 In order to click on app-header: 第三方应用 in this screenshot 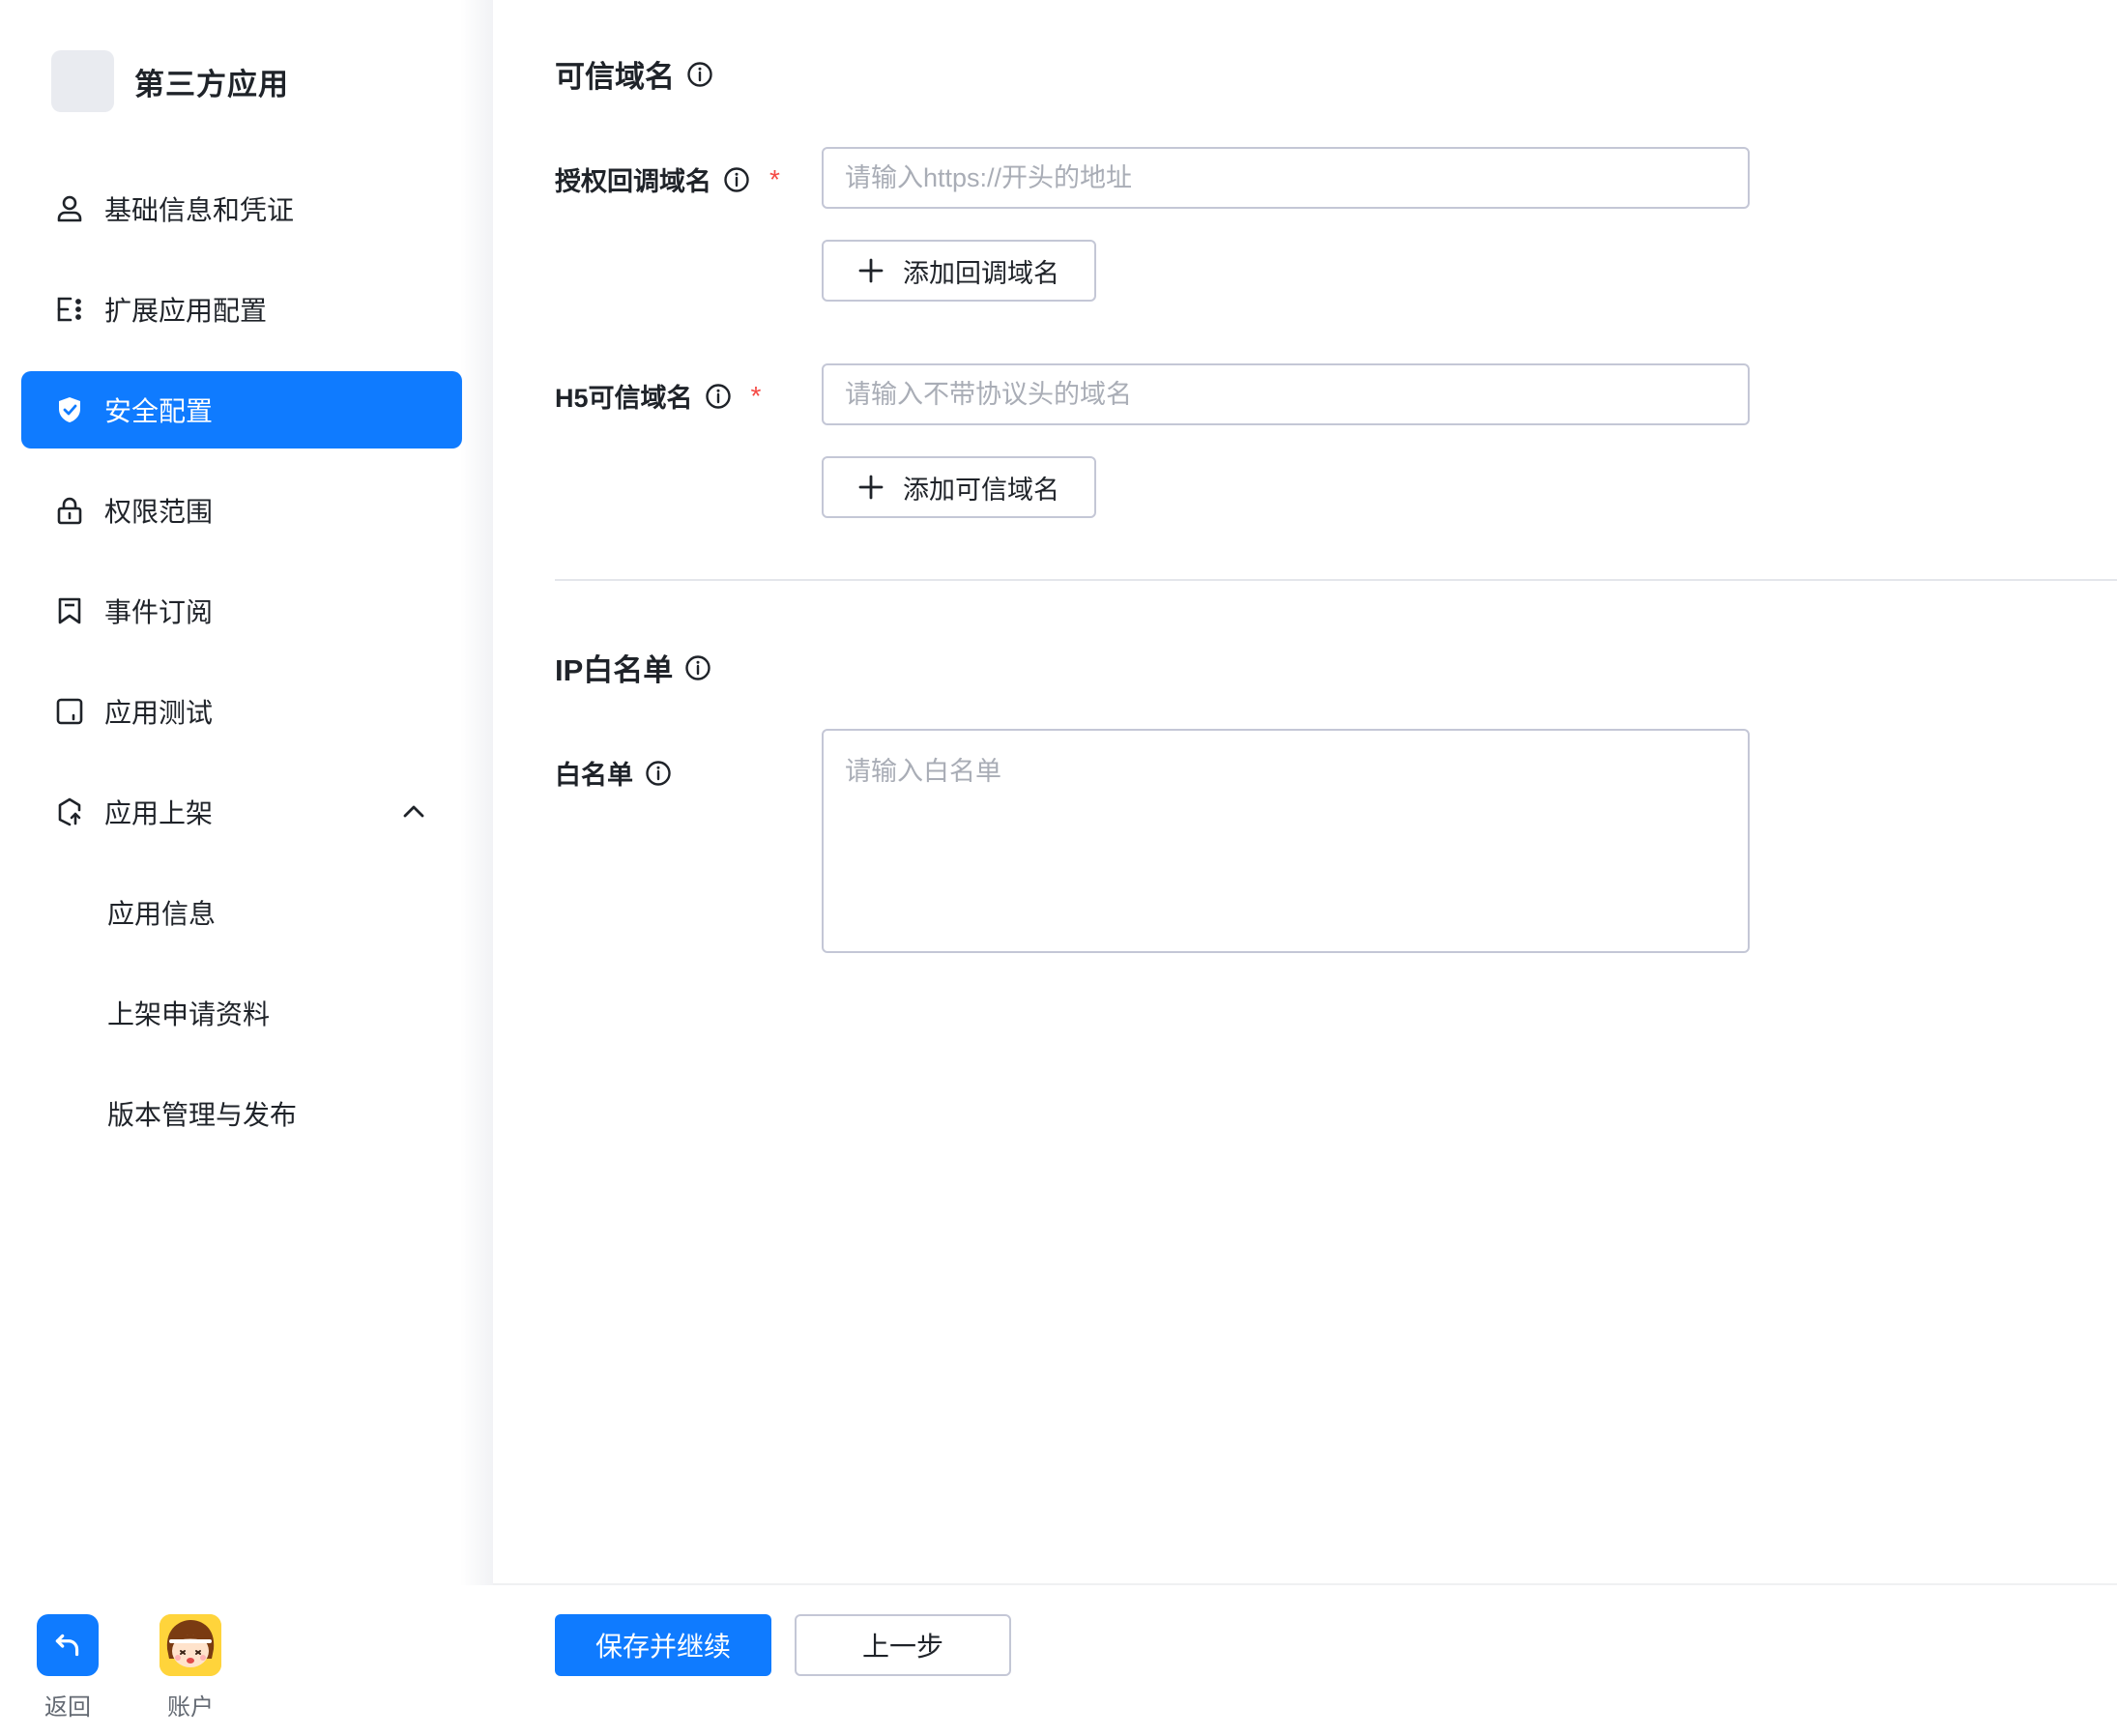, I will do `click(170, 81)`.